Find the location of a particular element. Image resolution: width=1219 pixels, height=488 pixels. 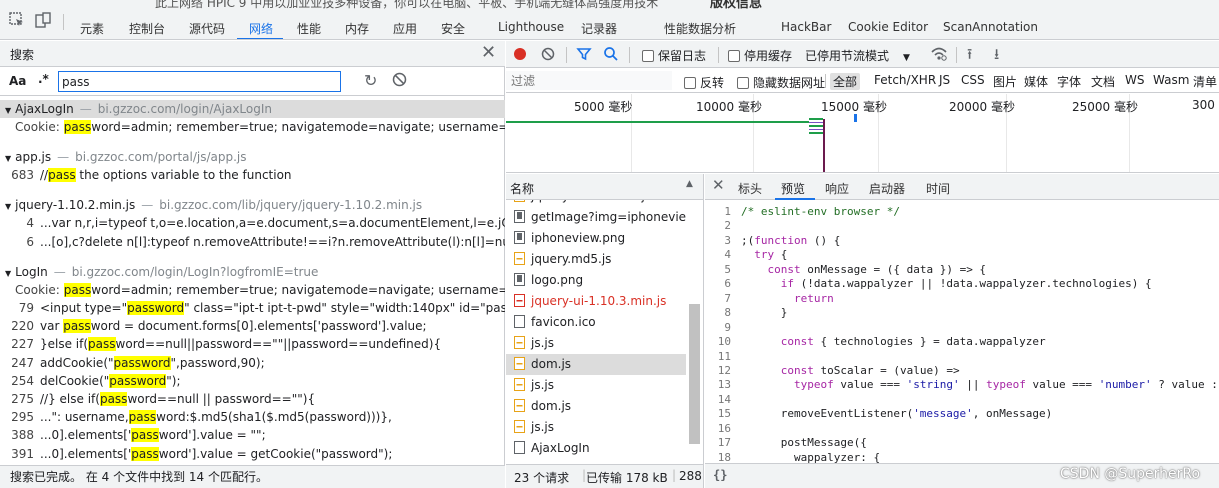

type-filter-3: CSS is located at coordinates (973, 80).